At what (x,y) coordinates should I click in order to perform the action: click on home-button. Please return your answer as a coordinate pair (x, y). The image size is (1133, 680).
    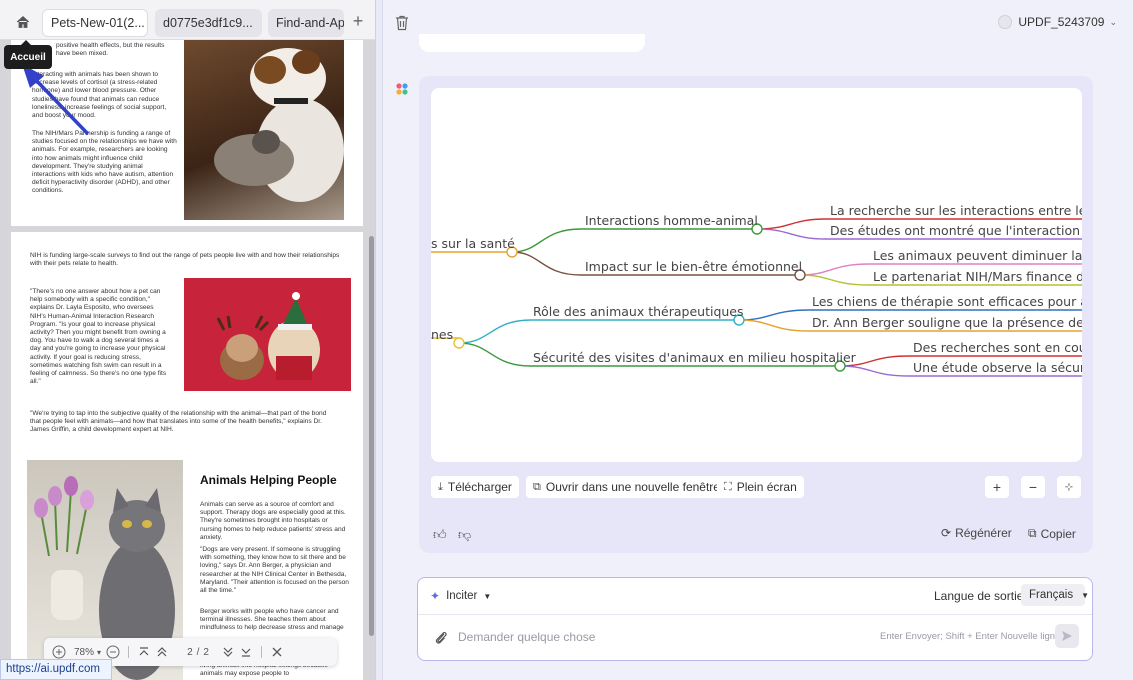
    Looking at the image, I should click on (23, 22).